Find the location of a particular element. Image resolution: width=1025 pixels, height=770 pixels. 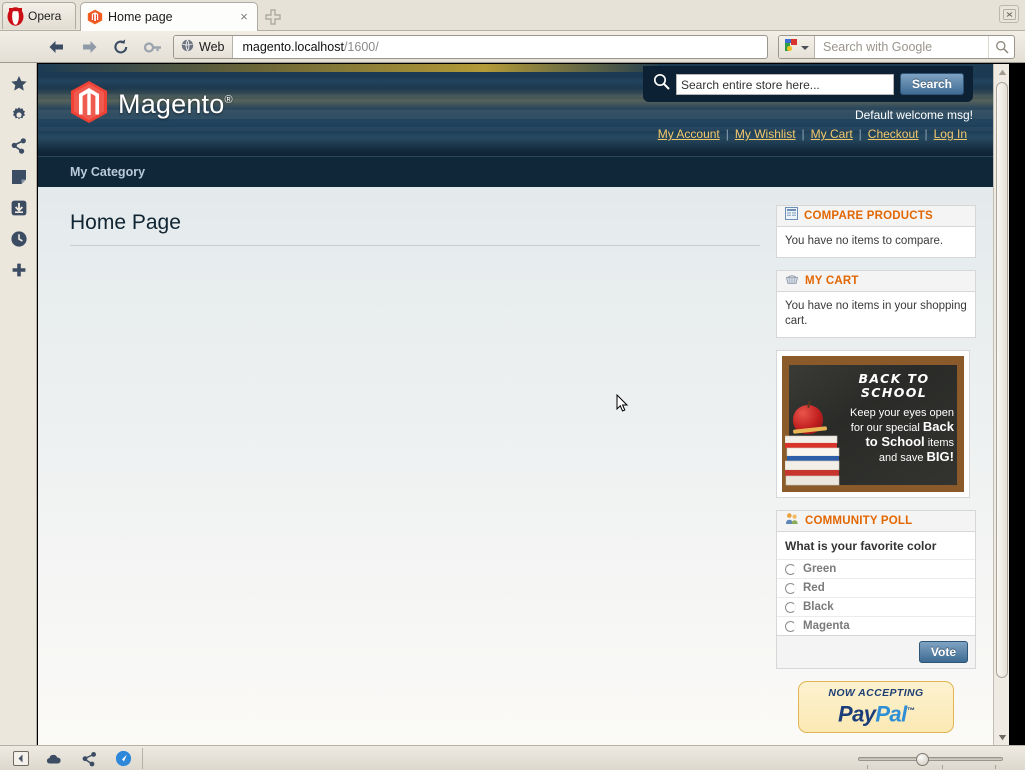

link-log-in: Log In is located at coordinates (950, 134).